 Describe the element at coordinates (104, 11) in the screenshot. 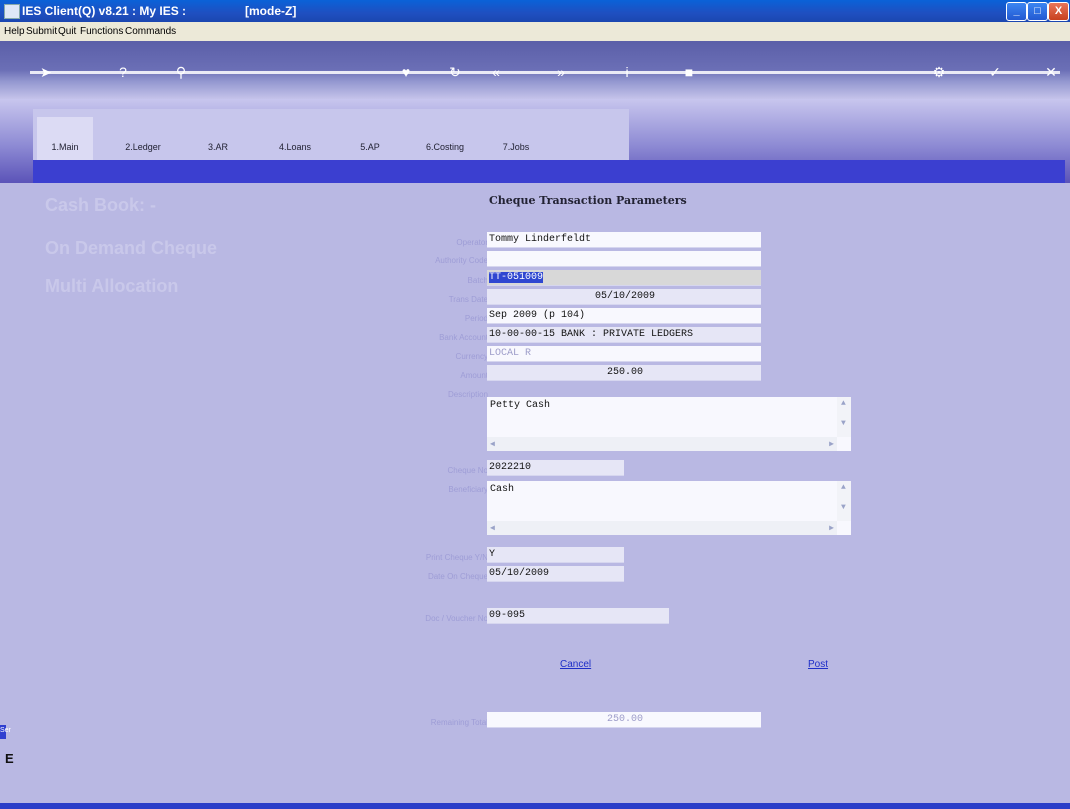

I see `window-title: IES Client(Q) v8.21 : My IES :` at that location.